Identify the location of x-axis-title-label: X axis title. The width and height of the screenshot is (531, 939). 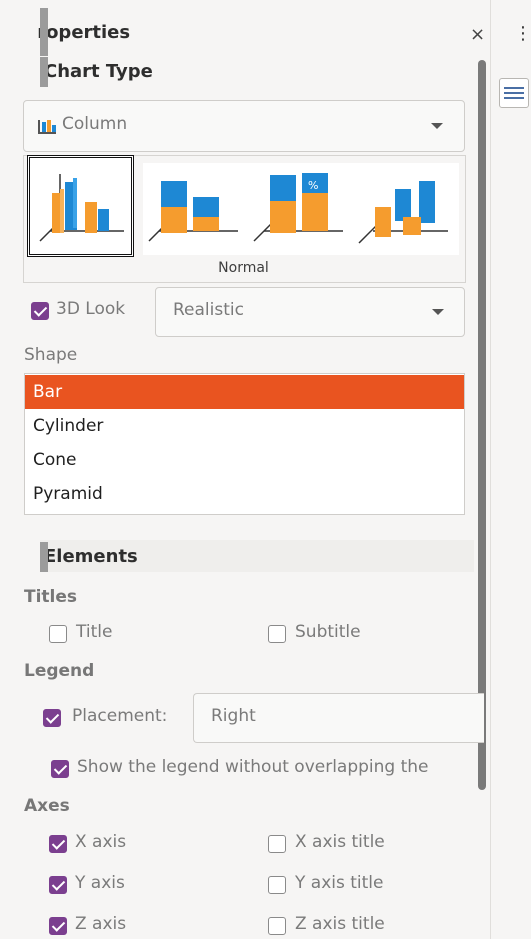
(340, 842).